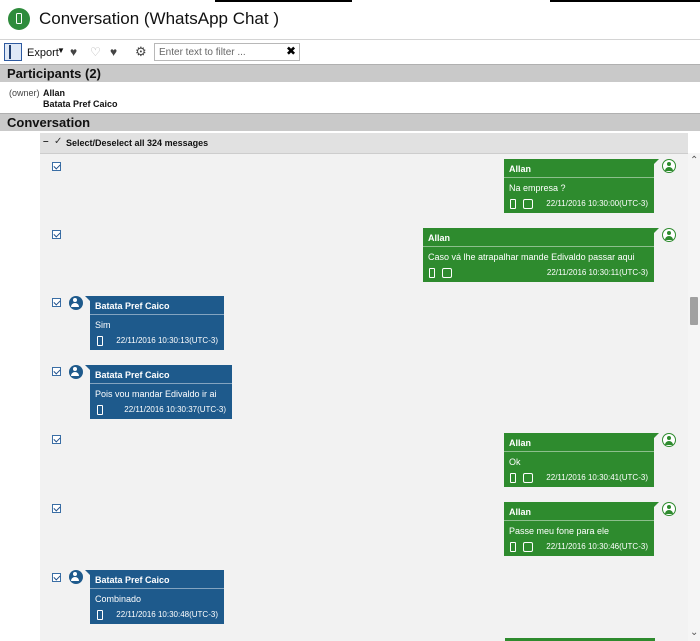 The image size is (700, 641). I want to click on message-text: Ok, so click(515, 462).